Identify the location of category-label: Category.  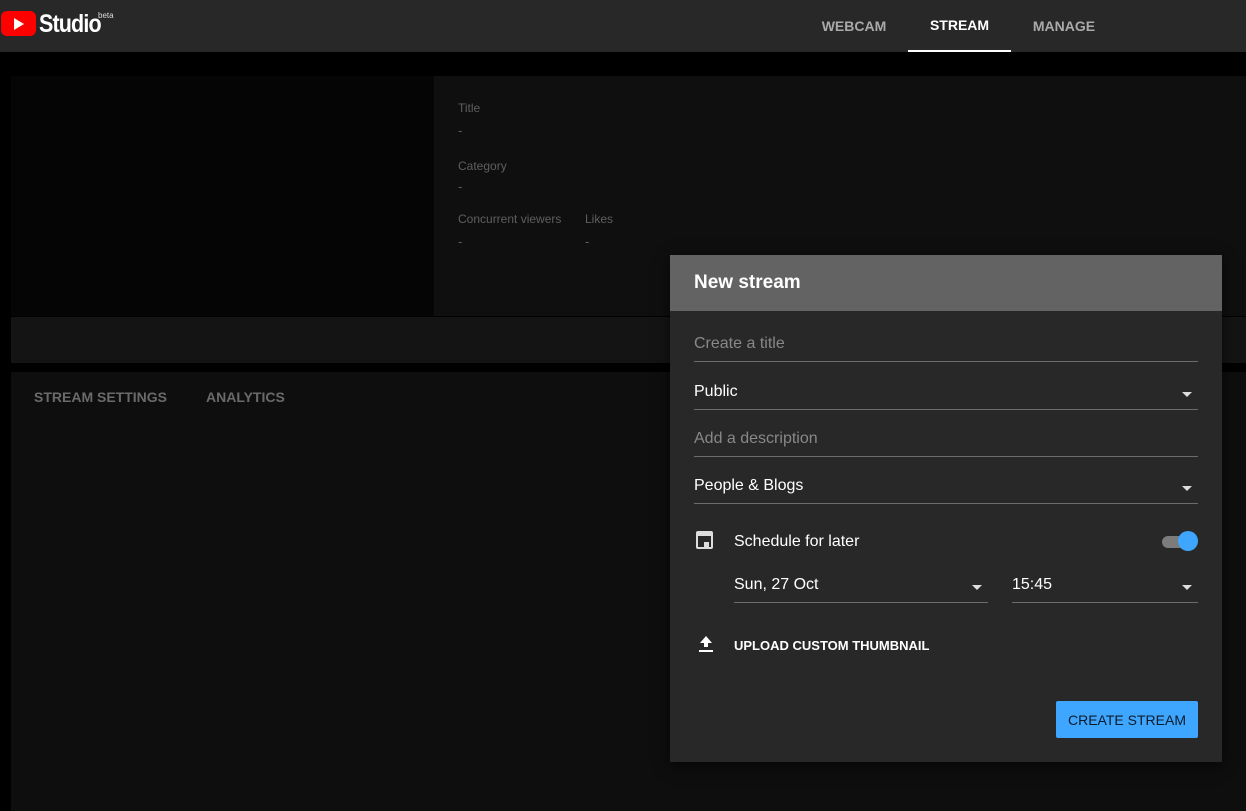
(482, 166).